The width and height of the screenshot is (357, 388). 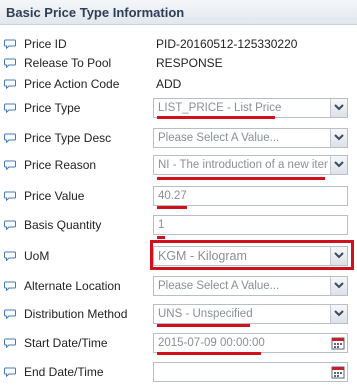 I want to click on row-basis-quantity: Basis Quantity 1, so click(x=178, y=225).